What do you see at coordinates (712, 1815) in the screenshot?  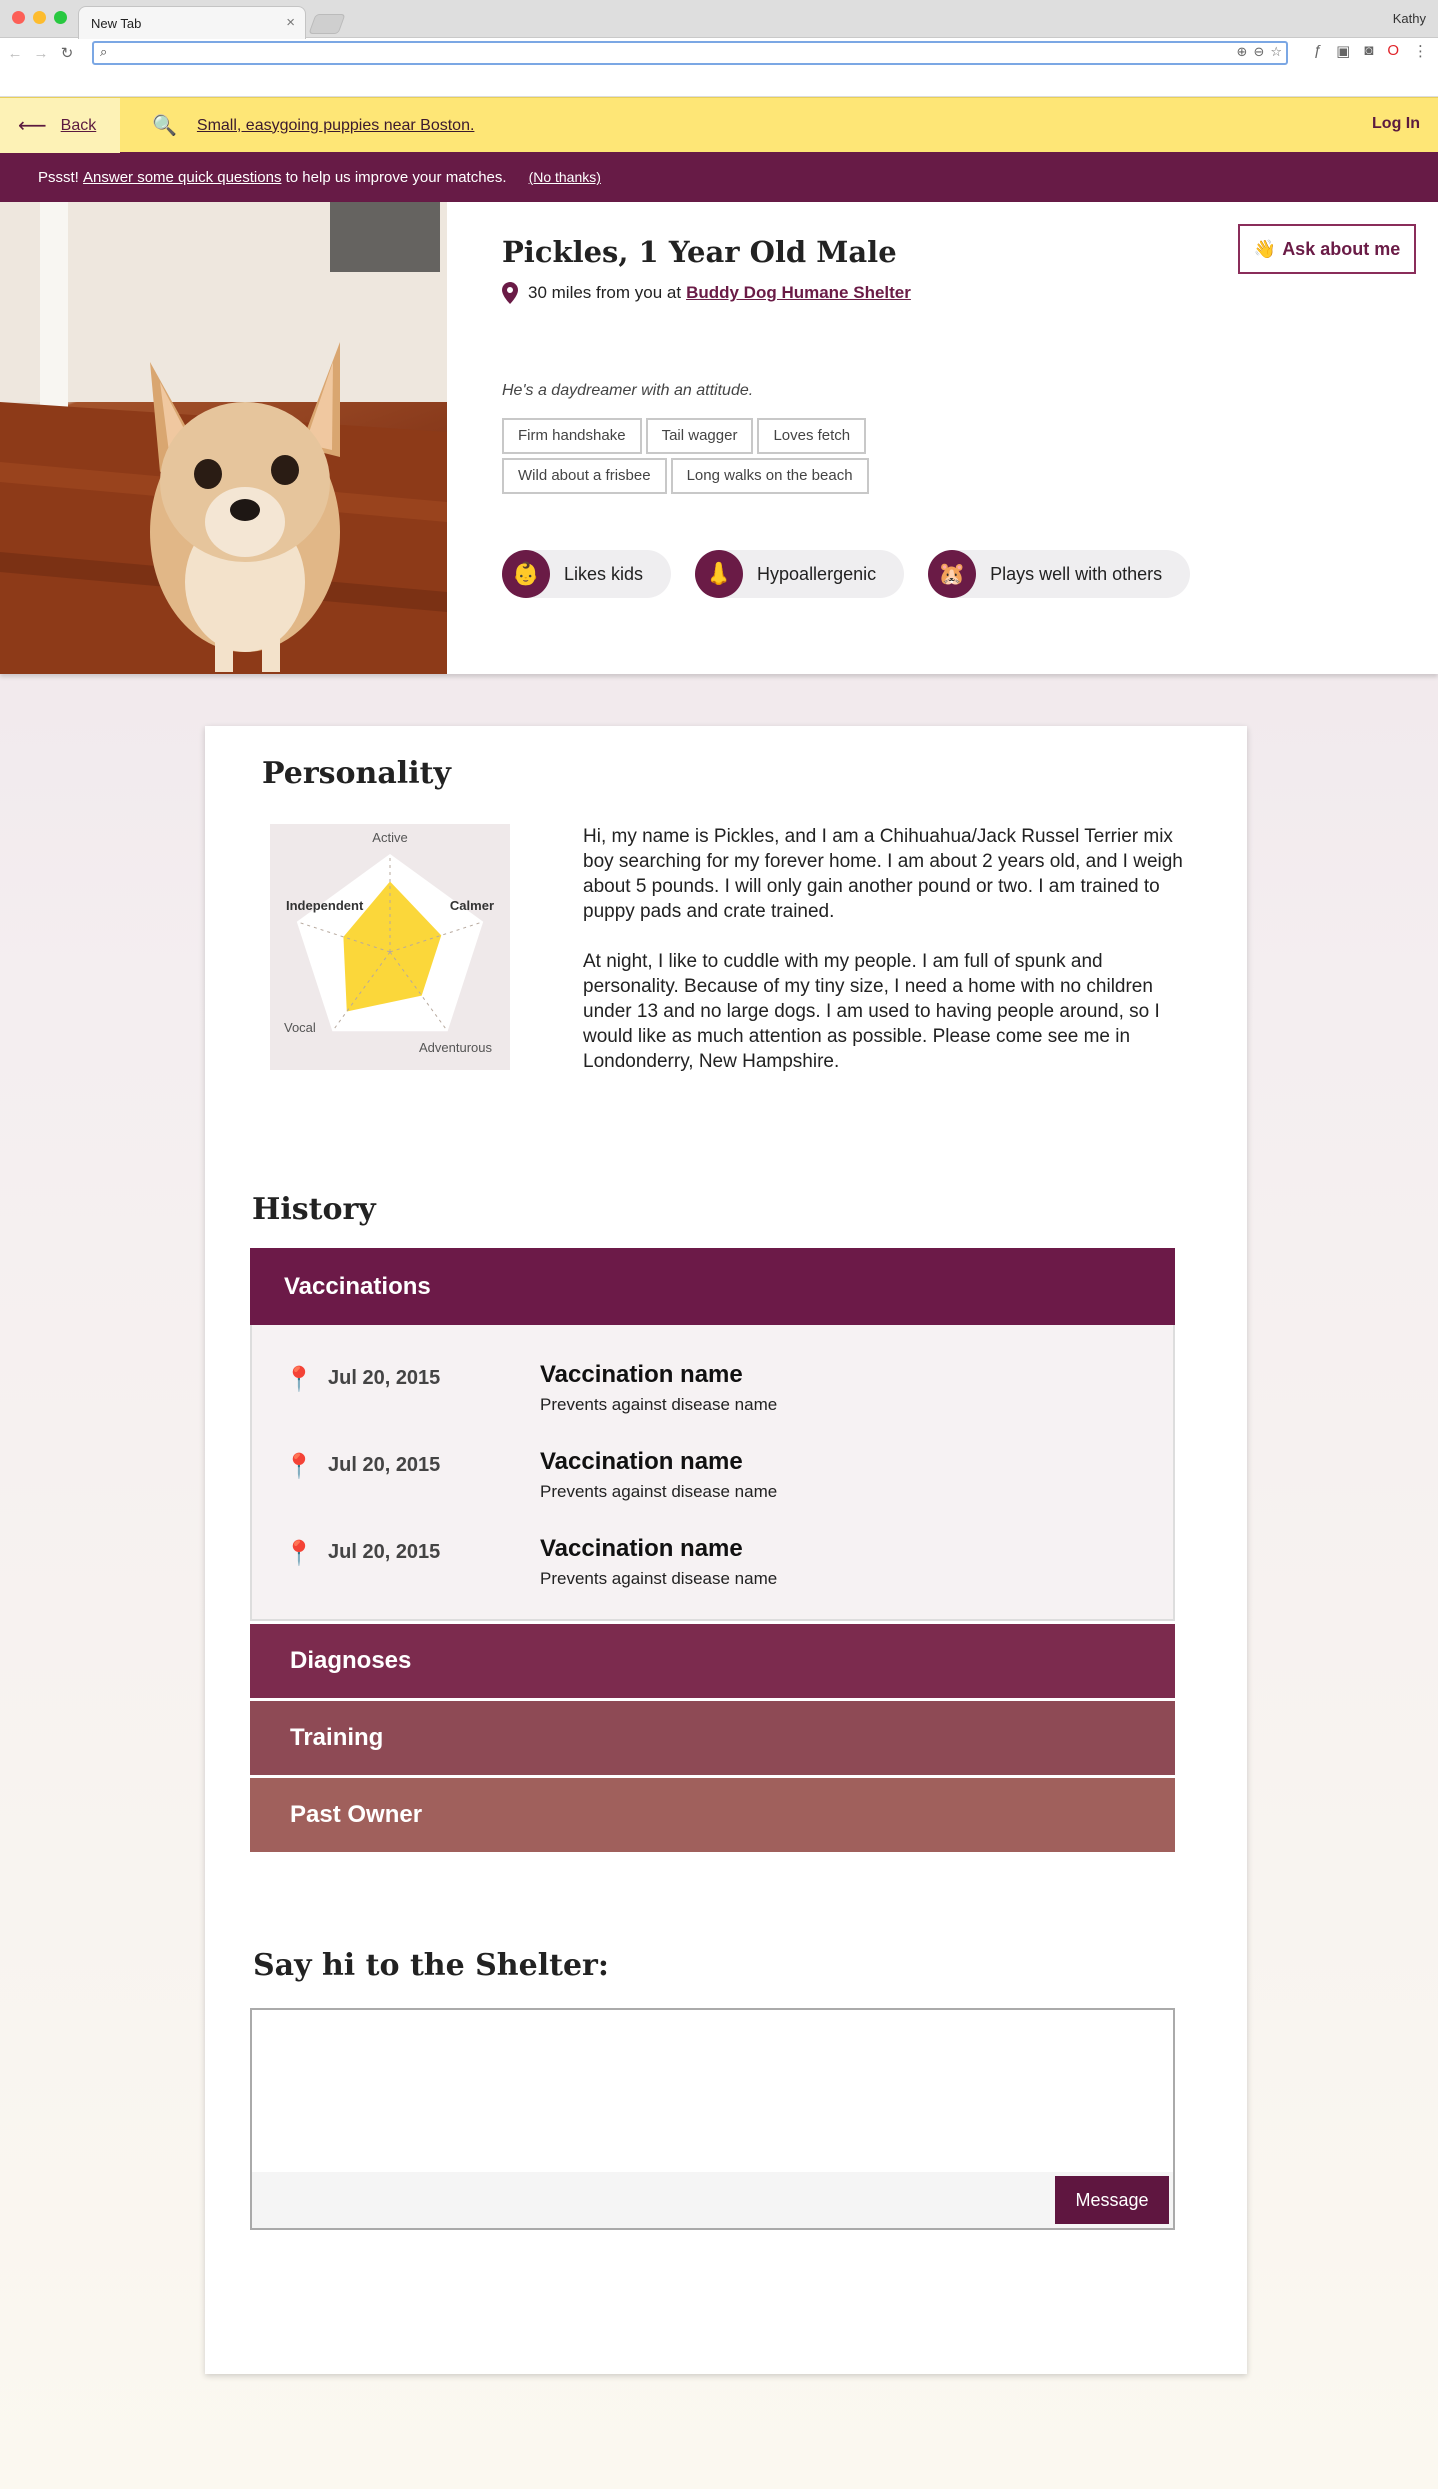 I see `history-section-past-owner: Past Owner` at bounding box center [712, 1815].